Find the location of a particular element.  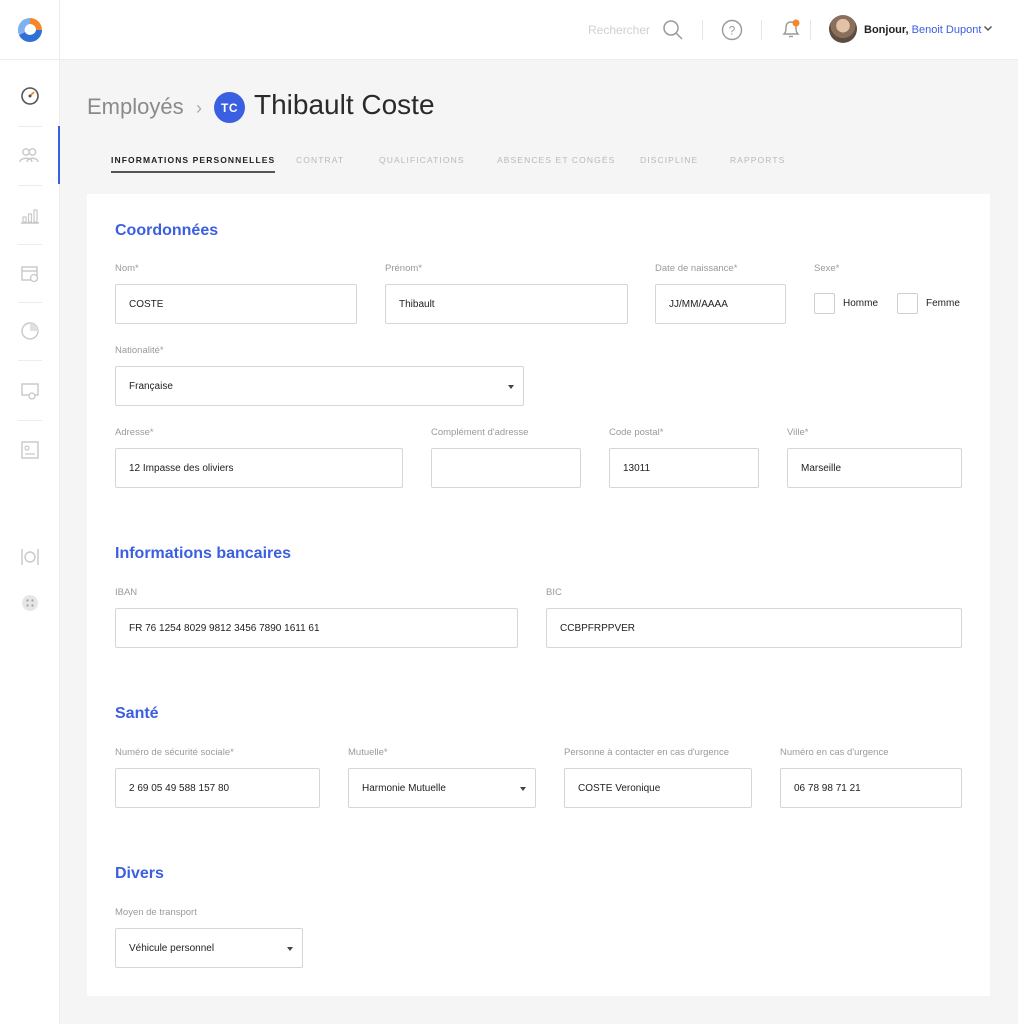

sidebar is located at coordinates (30, 512).